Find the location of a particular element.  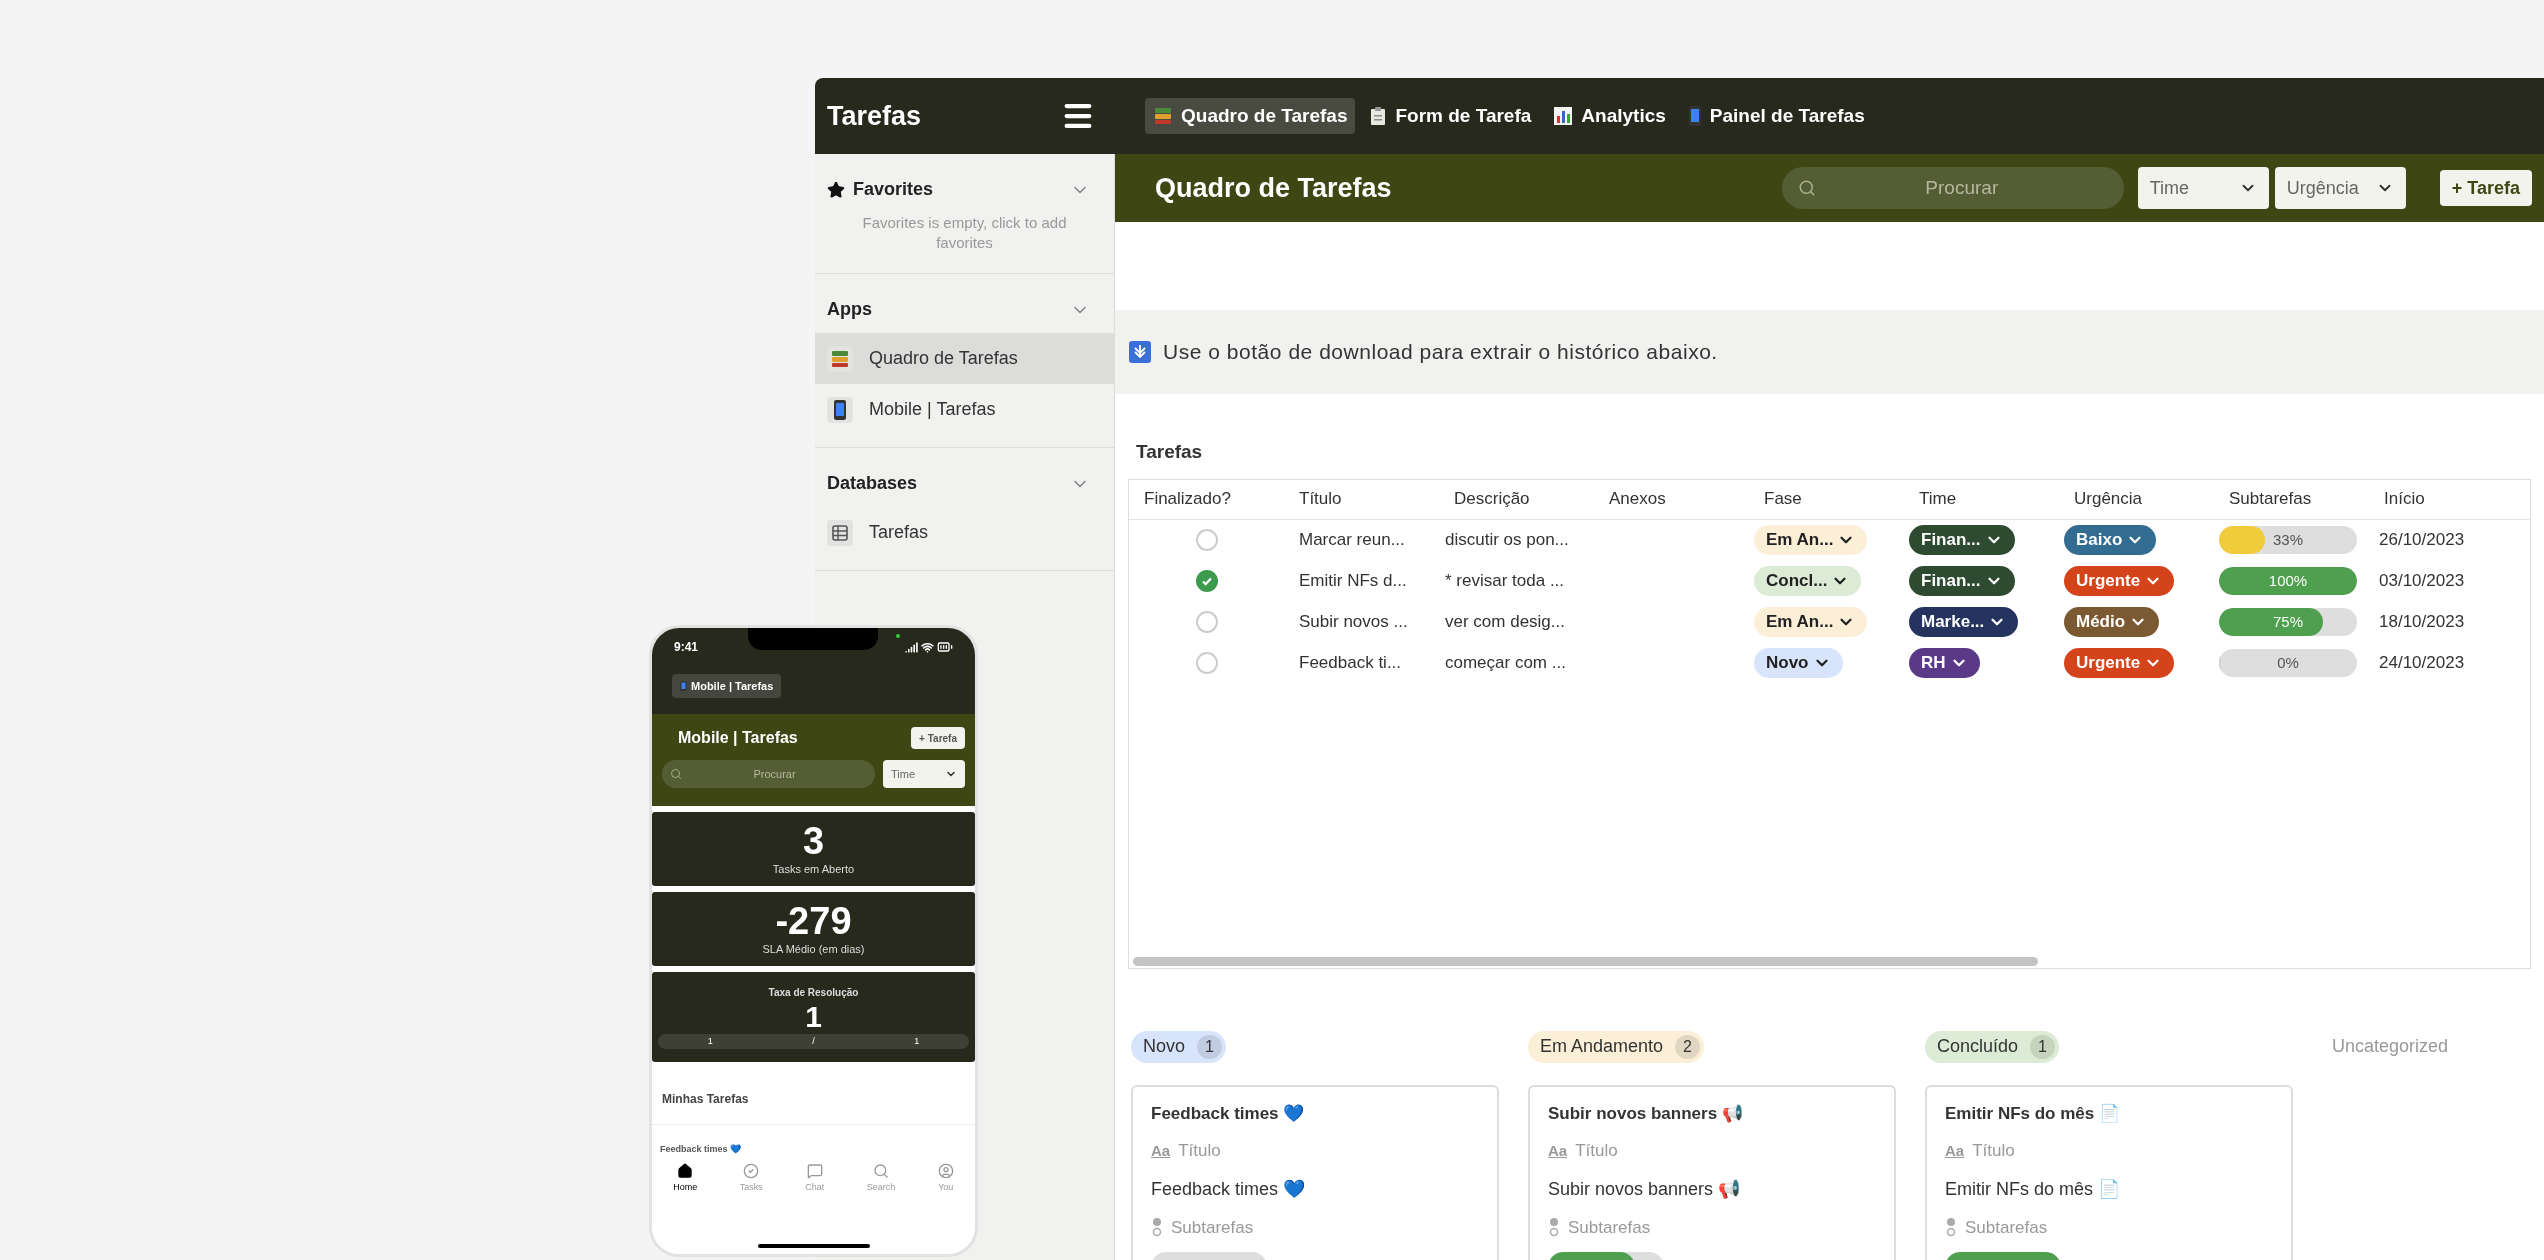

subtasks-icon is located at coordinates (1157, 1227).